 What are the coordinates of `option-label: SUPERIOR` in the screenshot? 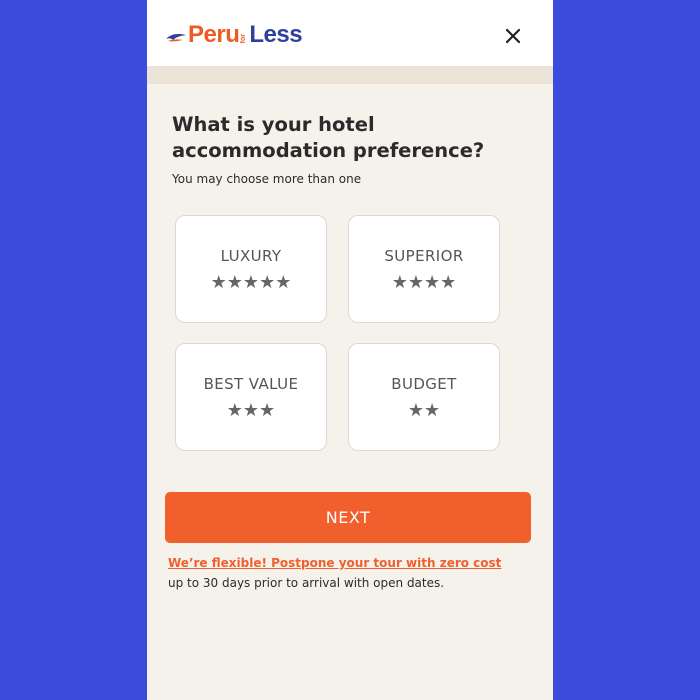 It's located at (424, 256).